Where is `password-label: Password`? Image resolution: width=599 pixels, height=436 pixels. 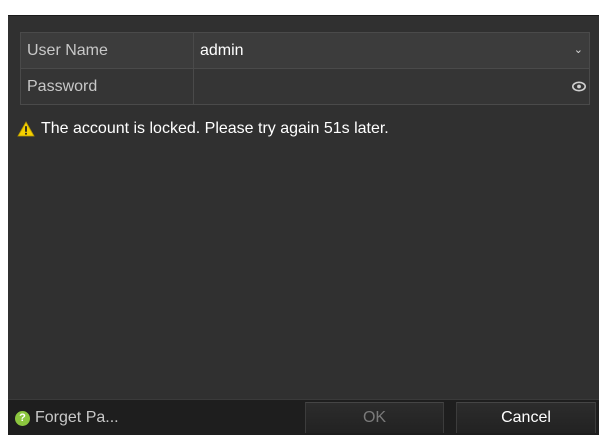
password-label: Password is located at coordinates (107, 86).